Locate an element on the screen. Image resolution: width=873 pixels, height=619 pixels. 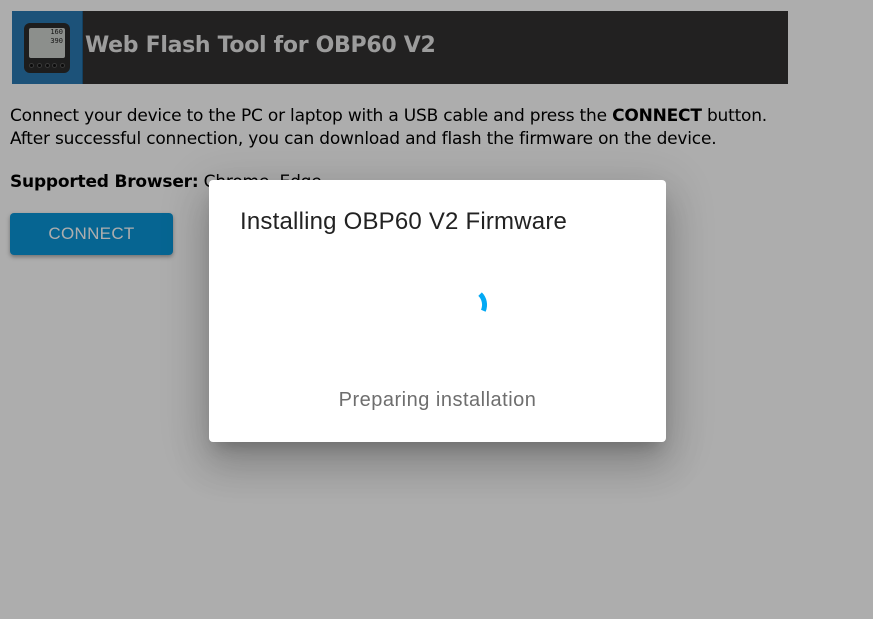
progress-spinner-icon is located at coordinates (483, 302).